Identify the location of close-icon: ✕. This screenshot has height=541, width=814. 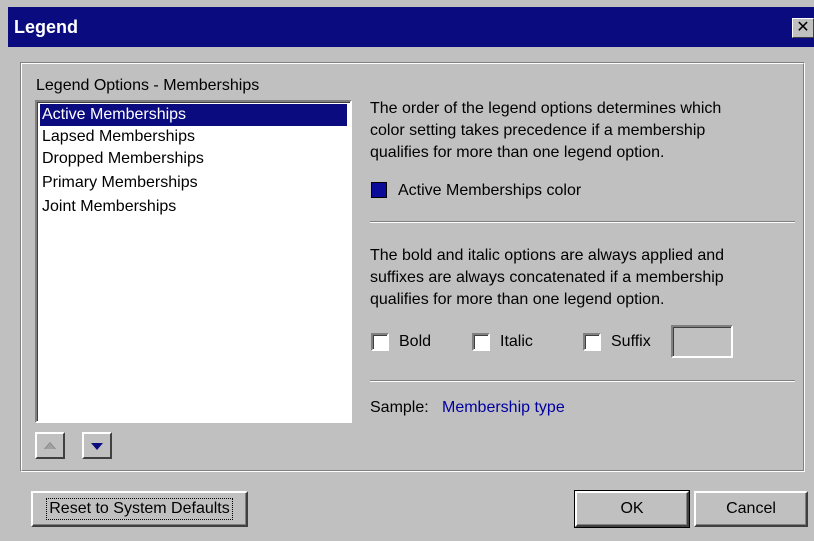
(803, 27).